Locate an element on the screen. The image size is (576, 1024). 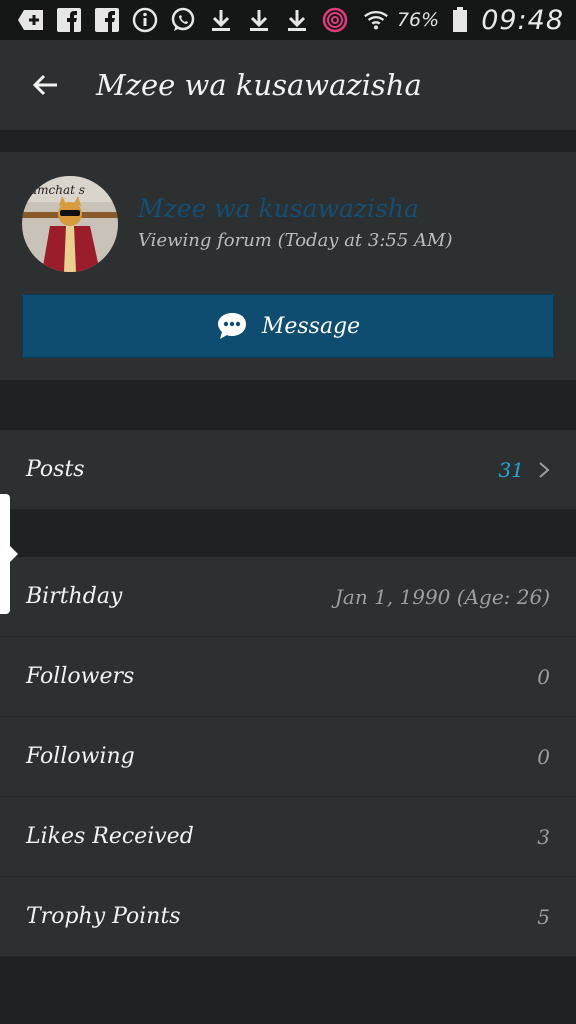
info-icon is located at coordinates (145, 20).